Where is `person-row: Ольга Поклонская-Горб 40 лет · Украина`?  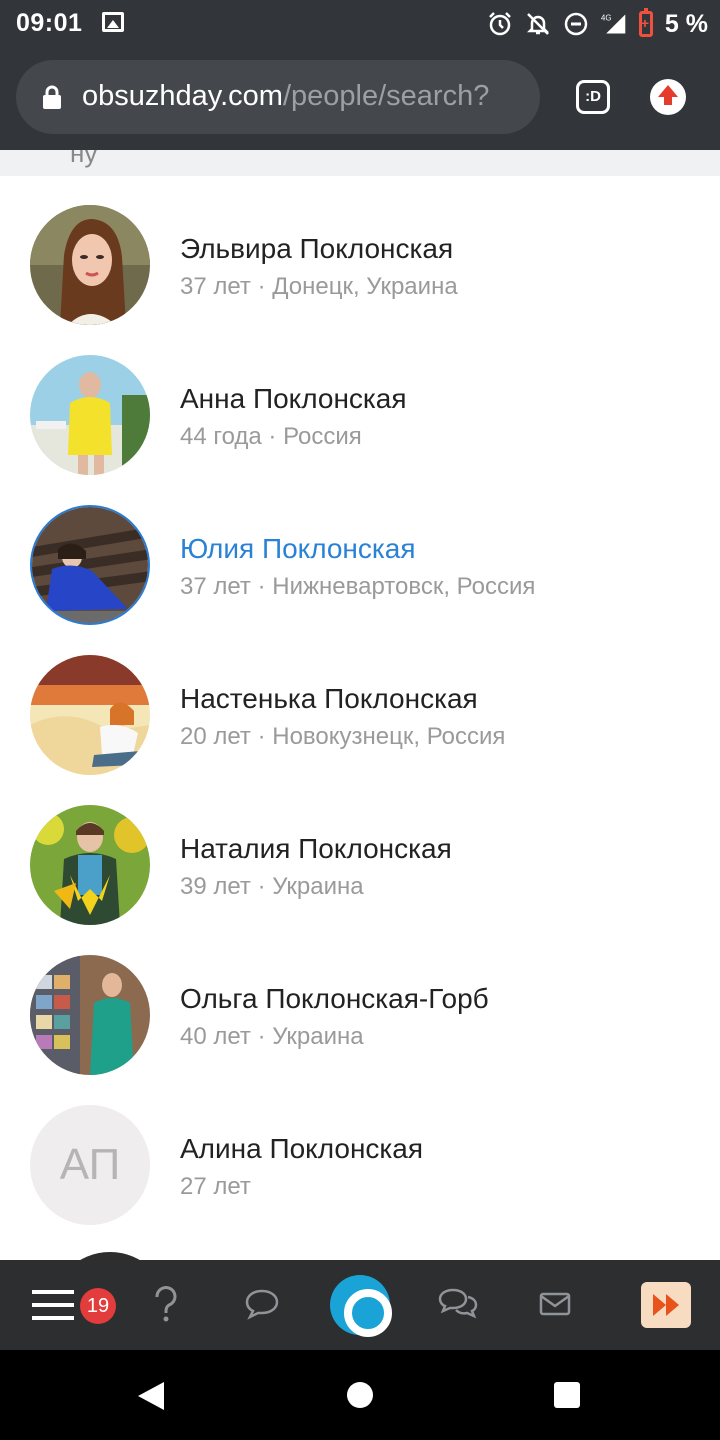 person-row: Ольга Поклонская-Горб 40 лет · Украина is located at coordinates (360, 1015).